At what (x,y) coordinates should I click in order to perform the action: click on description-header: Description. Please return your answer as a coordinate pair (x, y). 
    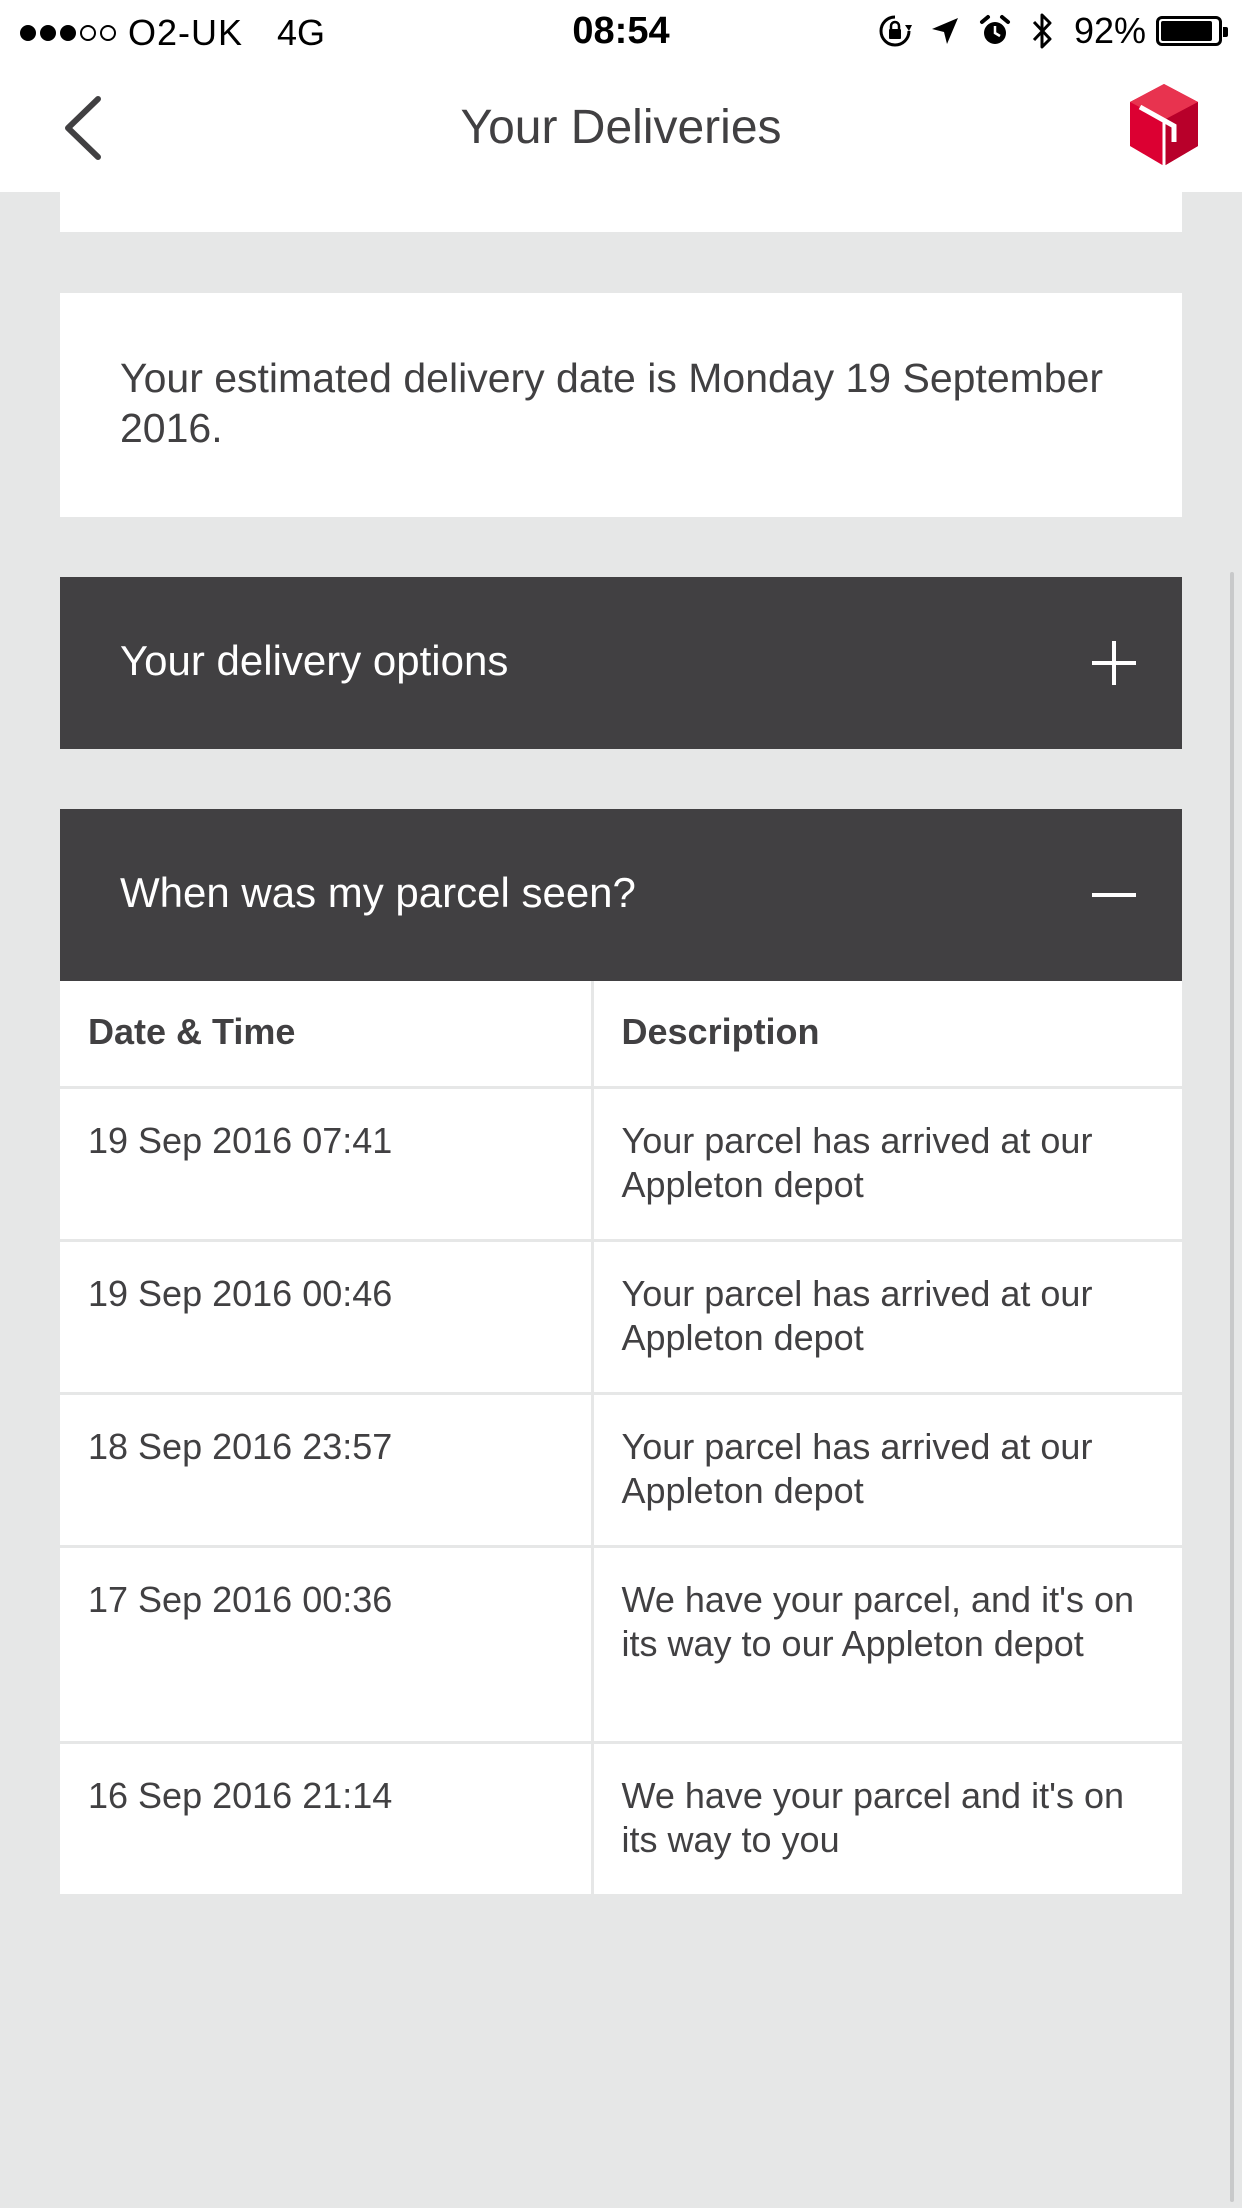
    Looking at the image, I should click on (886, 1035).